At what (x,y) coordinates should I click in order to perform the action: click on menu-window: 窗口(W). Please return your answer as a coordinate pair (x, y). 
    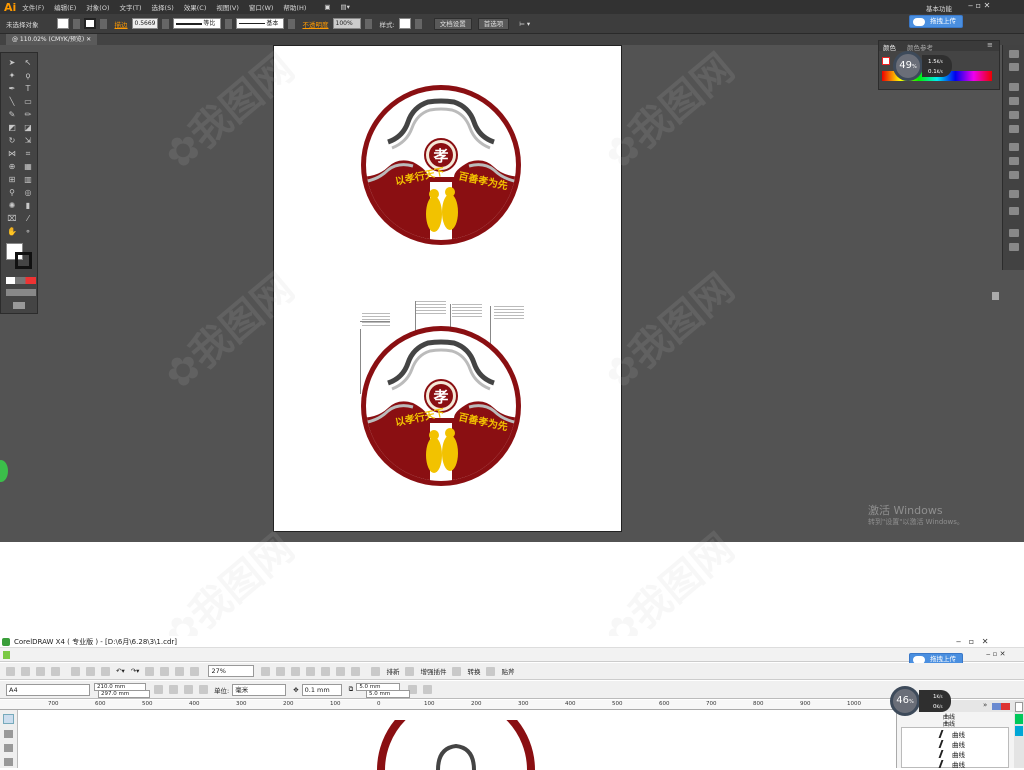
    Looking at the image, I should click on (261, 7).